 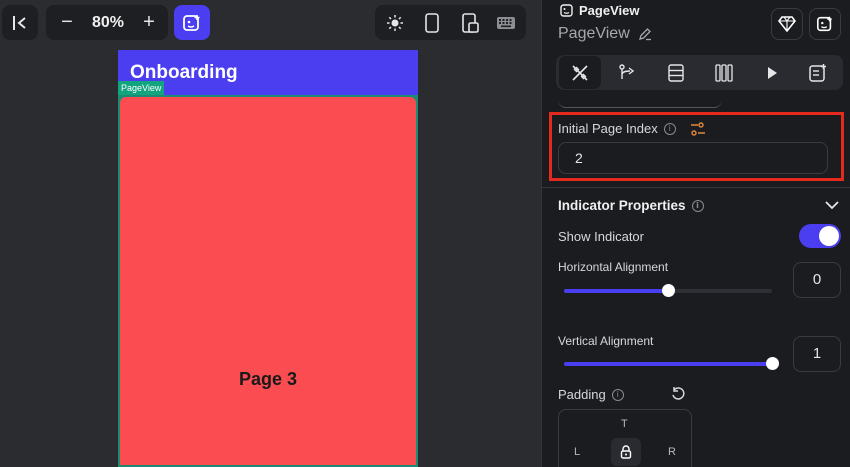 What do you see at coordinates (624, 424) in the screenshot?
I see `padding-top: T` at bounding box center [624, 424].